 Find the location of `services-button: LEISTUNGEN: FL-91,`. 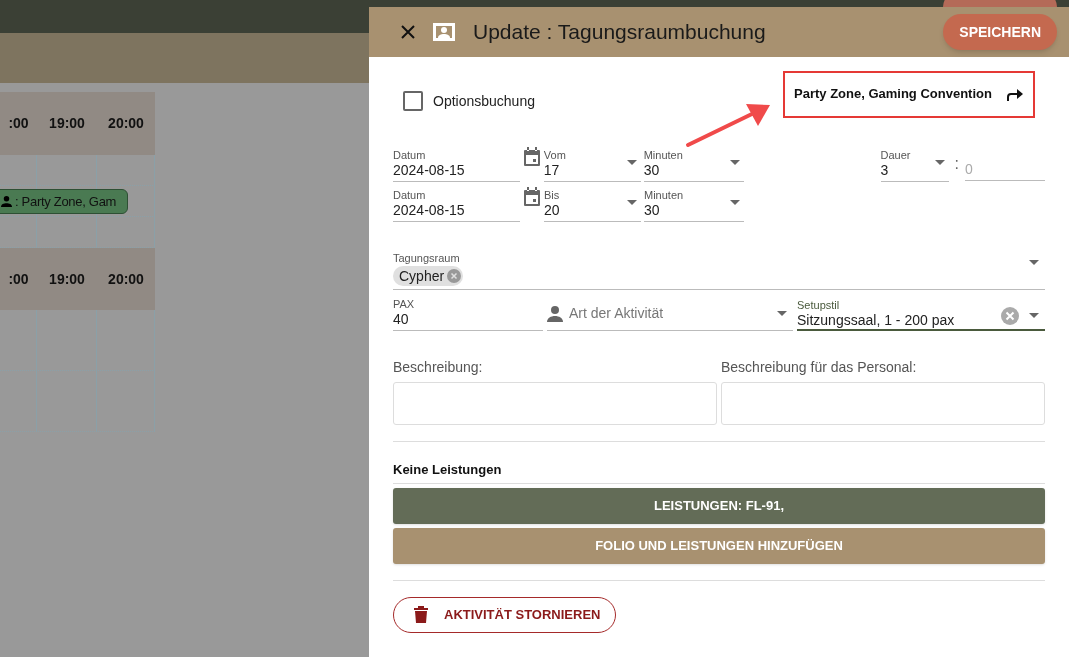

services-button: LEISTUNGEN: FL-91, is located at coordinates (719, 505).